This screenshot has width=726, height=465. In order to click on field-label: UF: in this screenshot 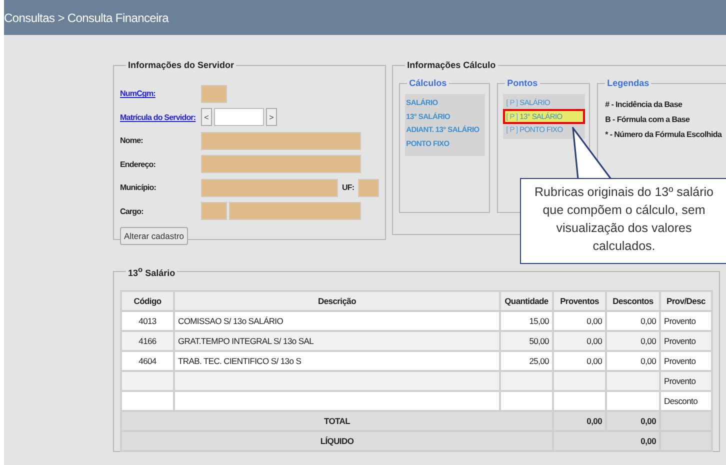, I will do `click(348, 187)`.